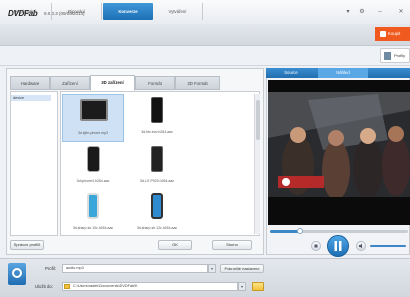  Describe the element at coordinates (93, 181) in the screenshot. I see `device-caption: 3d.iphone4.h264.aac` at that location.